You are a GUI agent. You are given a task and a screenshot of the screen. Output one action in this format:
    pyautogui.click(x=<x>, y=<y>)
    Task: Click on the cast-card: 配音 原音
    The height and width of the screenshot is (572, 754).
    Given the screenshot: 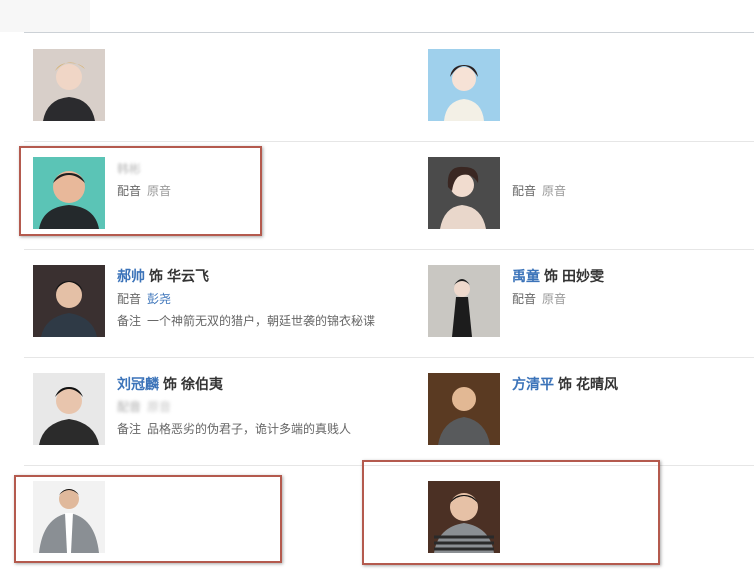 What is the action you would take?
    pyautogui.click(x=591, y=202)
    